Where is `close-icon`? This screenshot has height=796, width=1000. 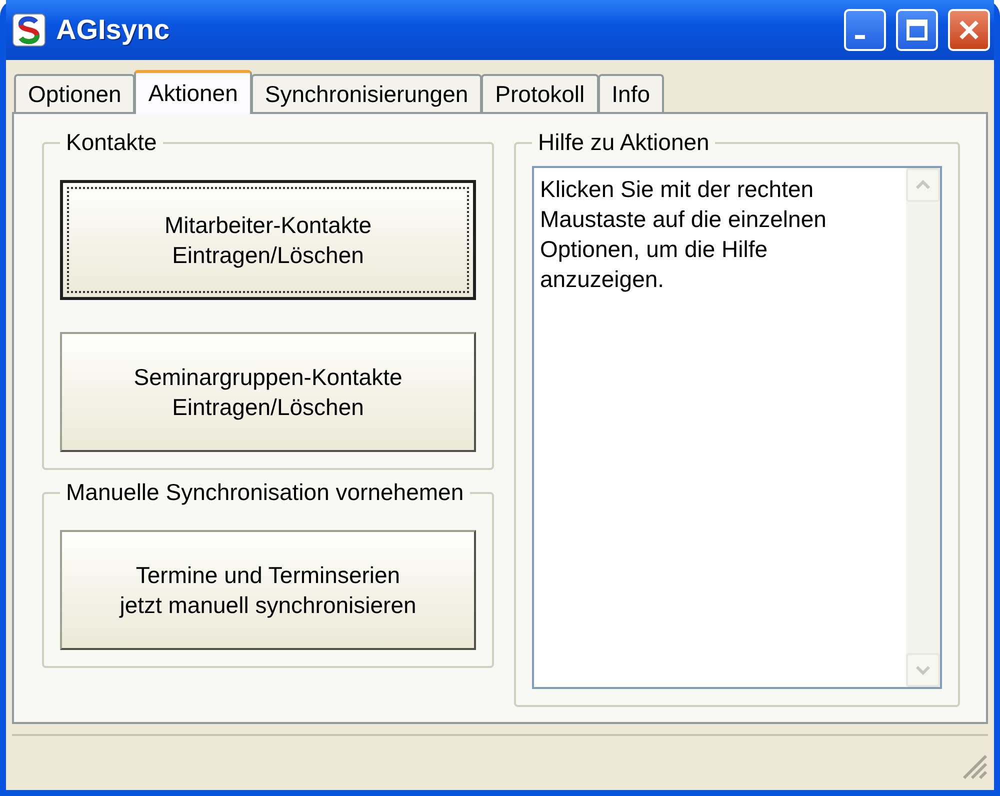
close-icon is located at coordinates (969, 30).